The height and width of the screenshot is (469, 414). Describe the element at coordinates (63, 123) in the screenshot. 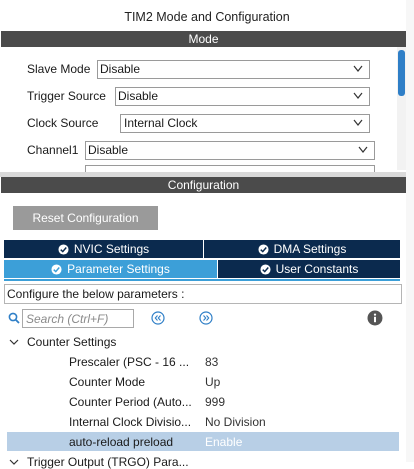

I see `clock-source-label: Clock Source` at that location.